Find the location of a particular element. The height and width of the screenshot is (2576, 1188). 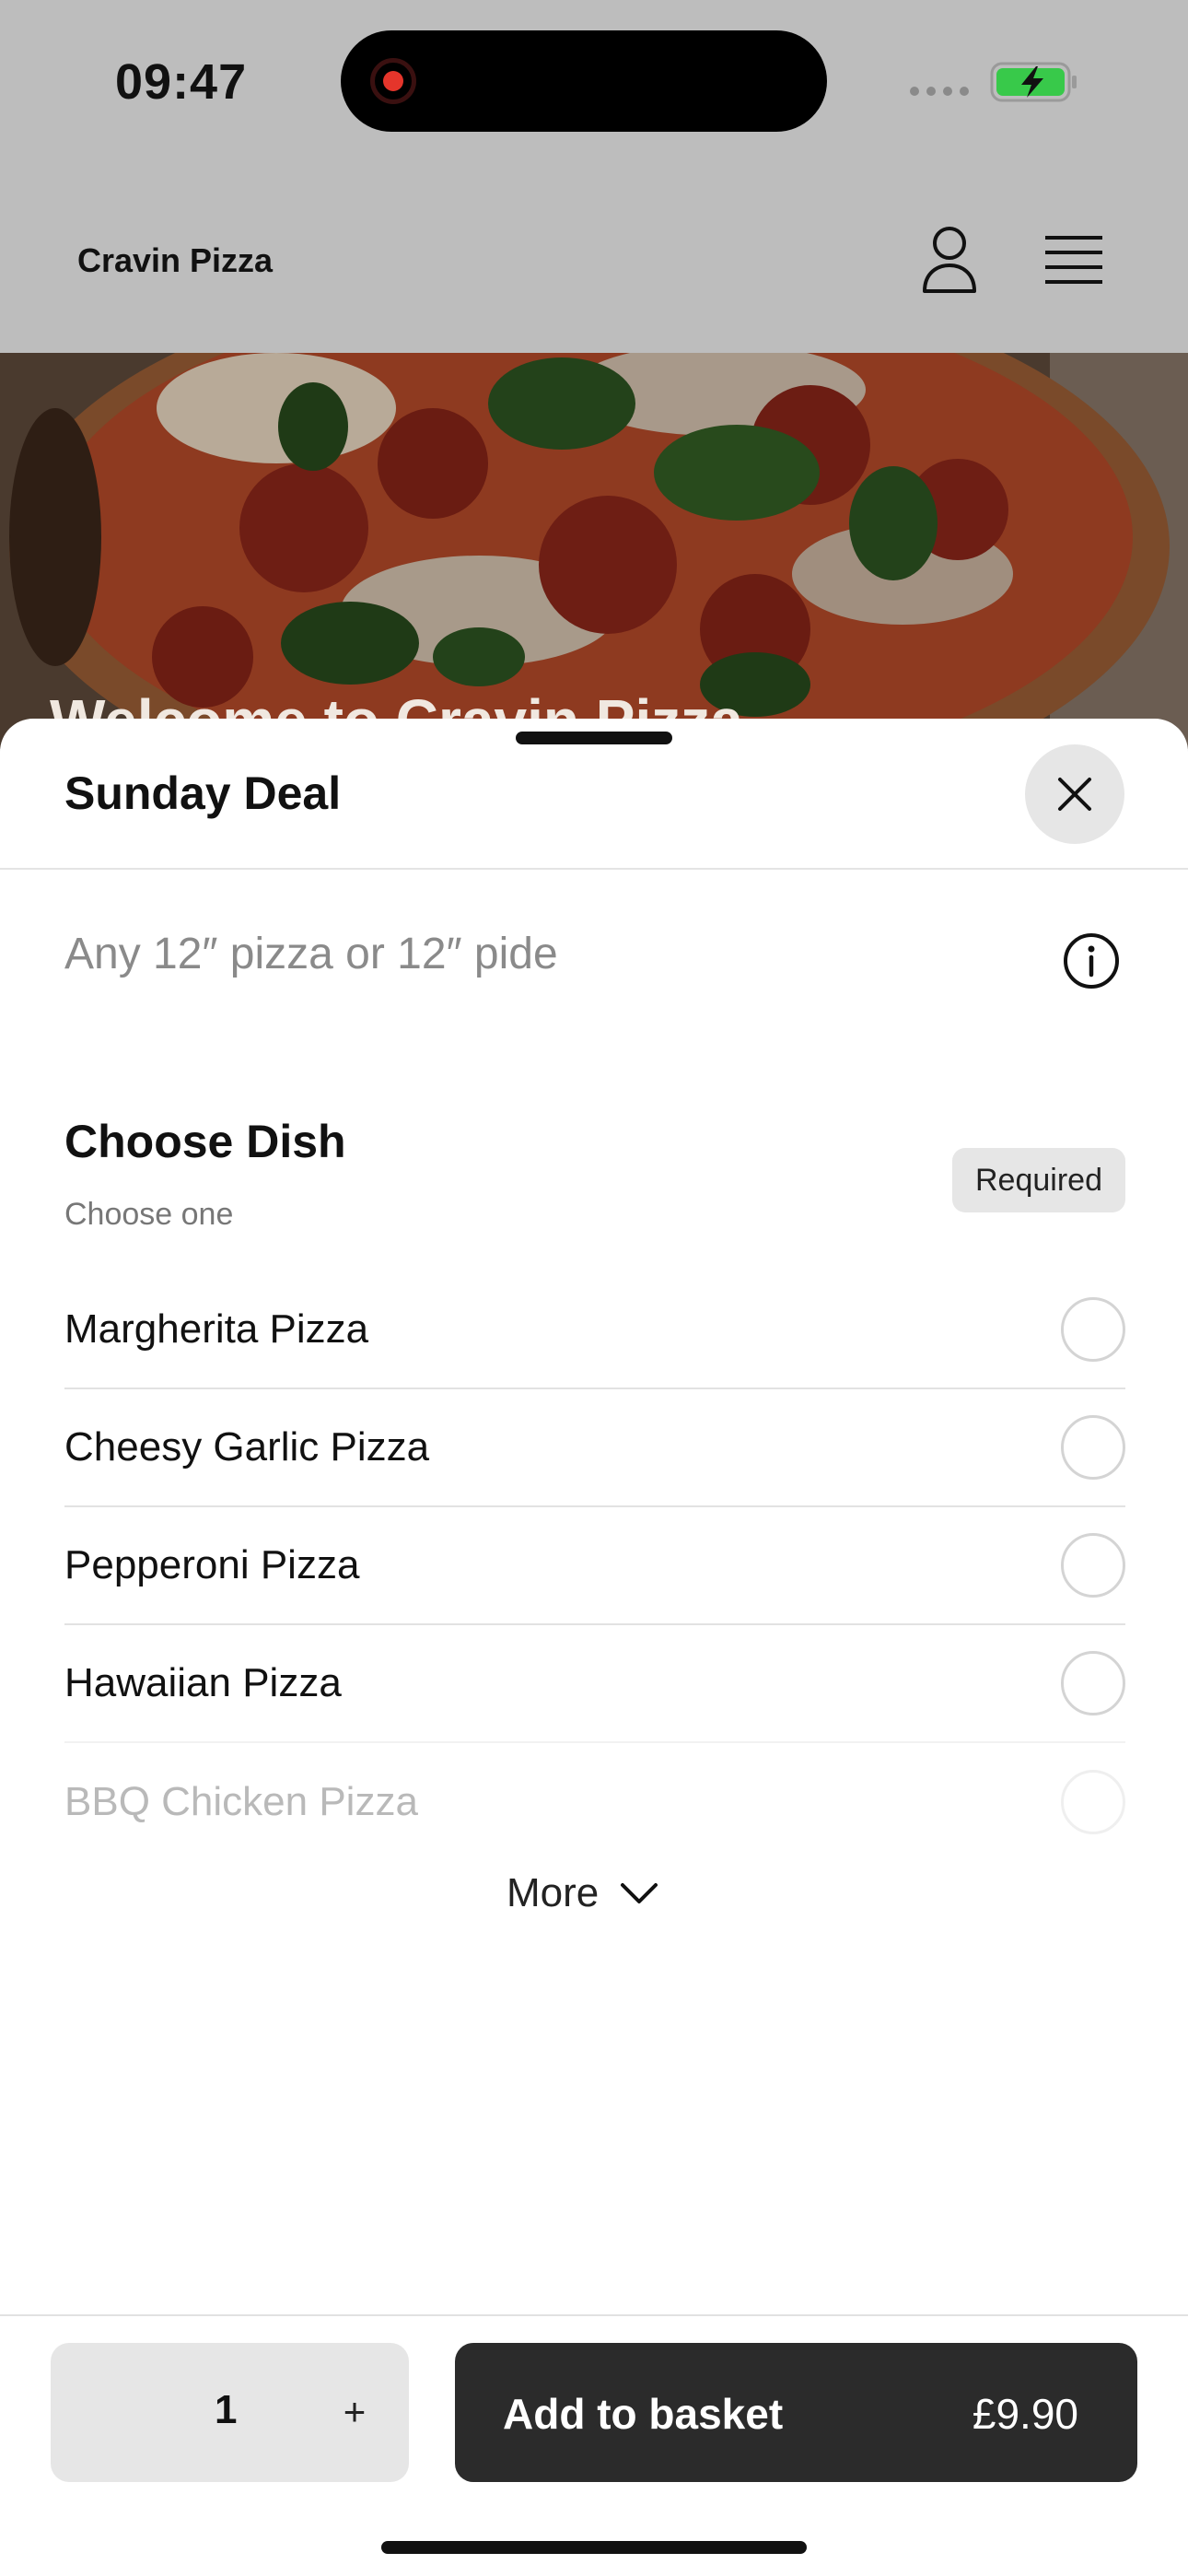

dynamic-island is located at coordinates (584, 81).